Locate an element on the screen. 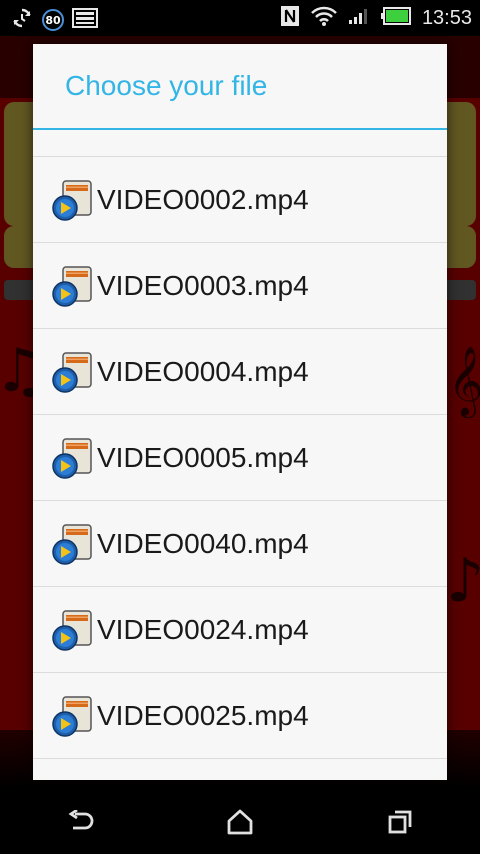  battery-icon is located at coordinates (396, 18).